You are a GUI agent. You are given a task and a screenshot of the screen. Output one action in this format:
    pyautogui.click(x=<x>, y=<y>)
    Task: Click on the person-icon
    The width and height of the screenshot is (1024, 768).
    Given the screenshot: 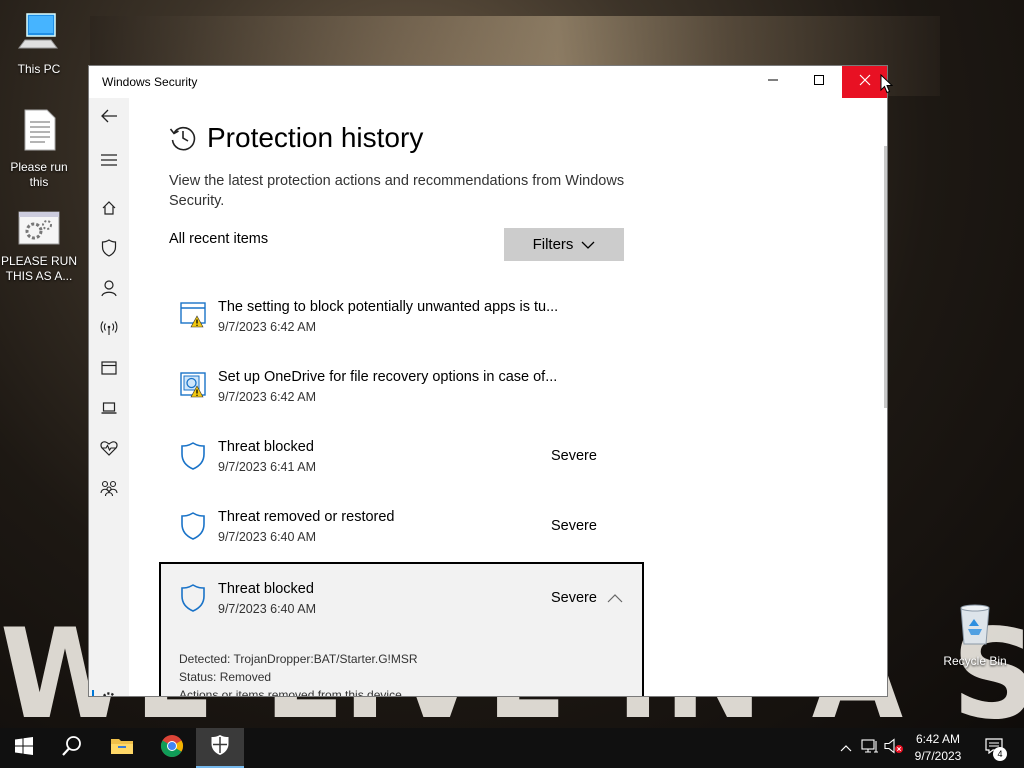 What is the action you would take?
    pyautogui.click(x=109, y=290)
    